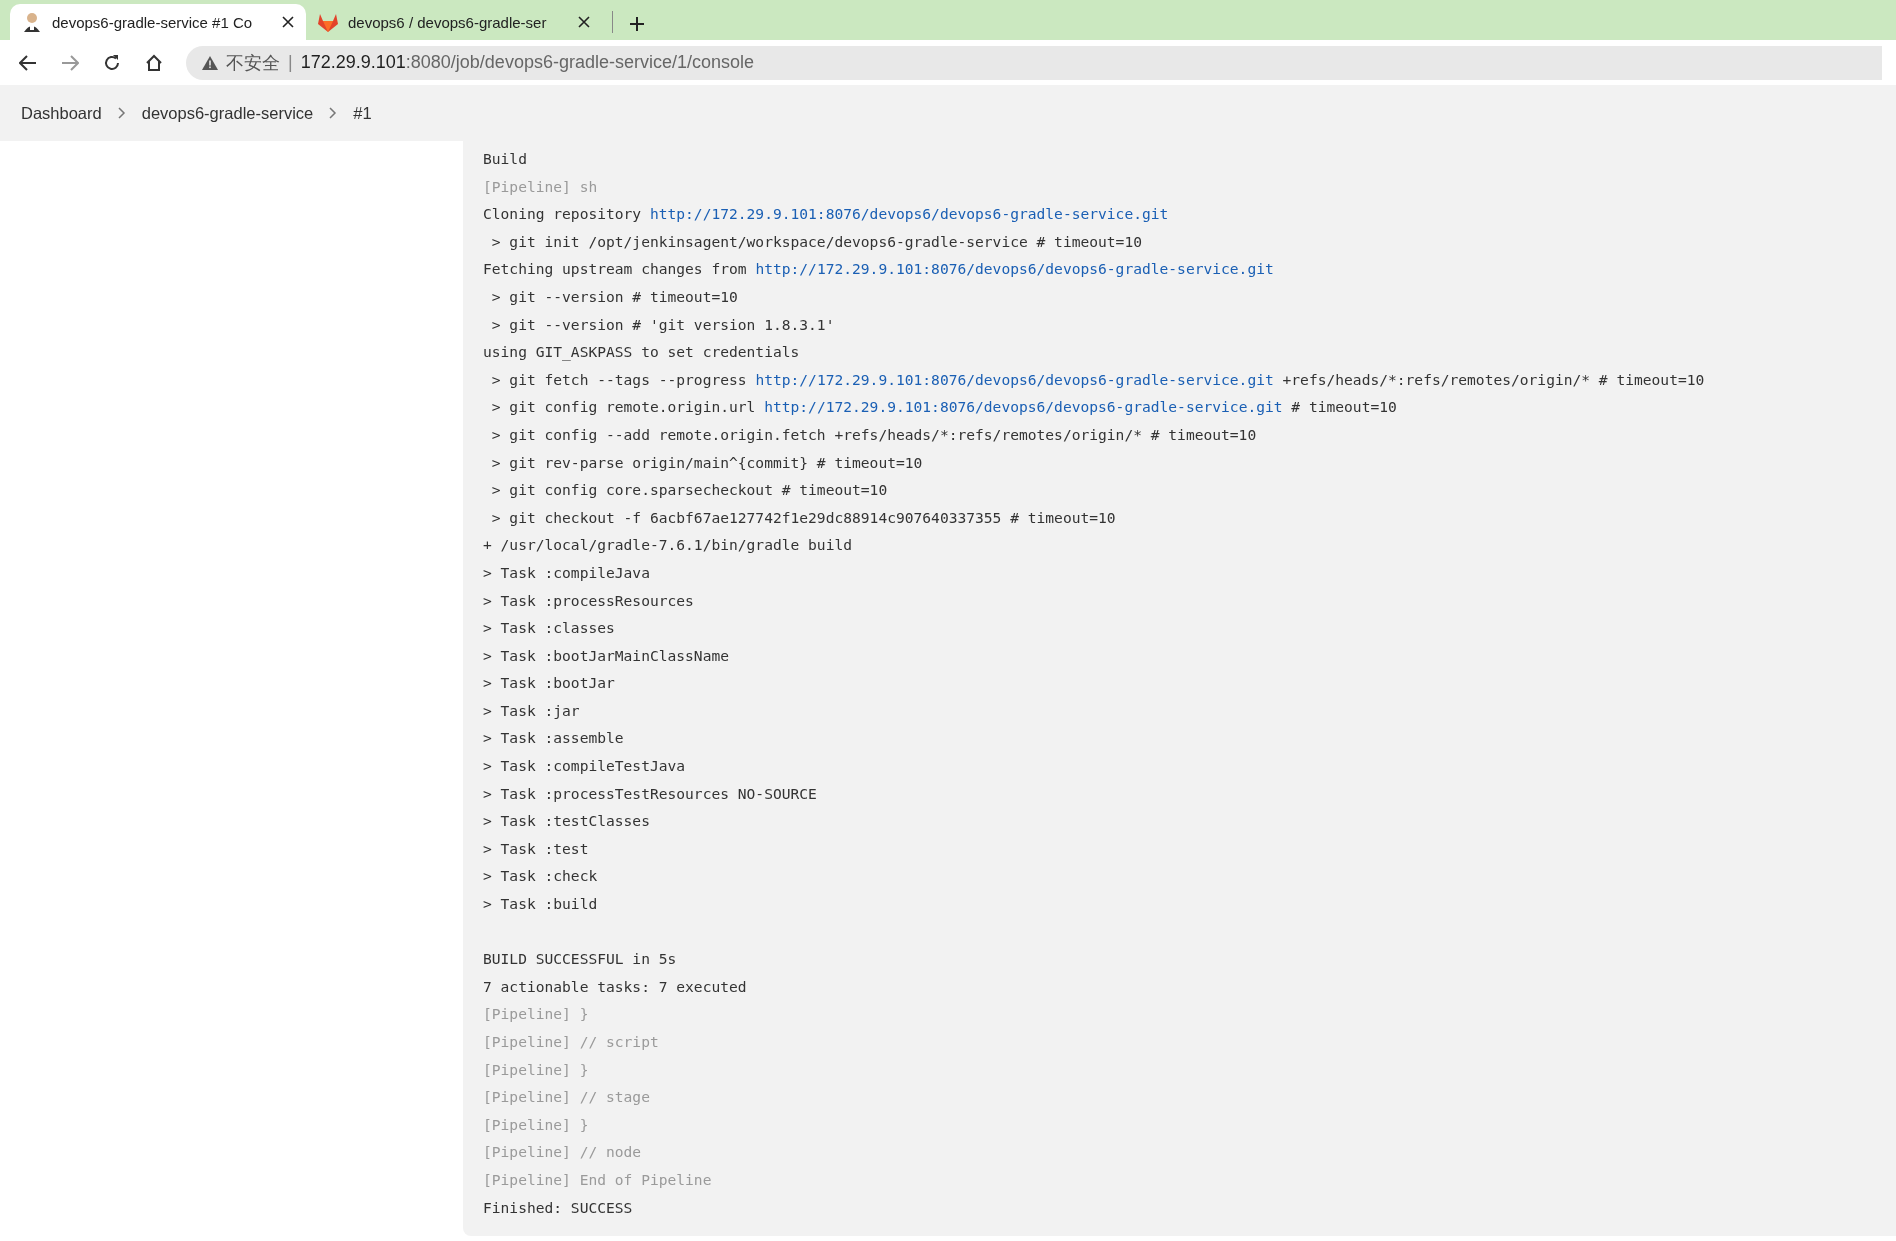 The width and height of the screenshot is (1896, 1241). What do you see at coordinates (61, 113) in the screenshot?
I see `breadcrumb-link: Dashboard` at bounding box center [61, 113].